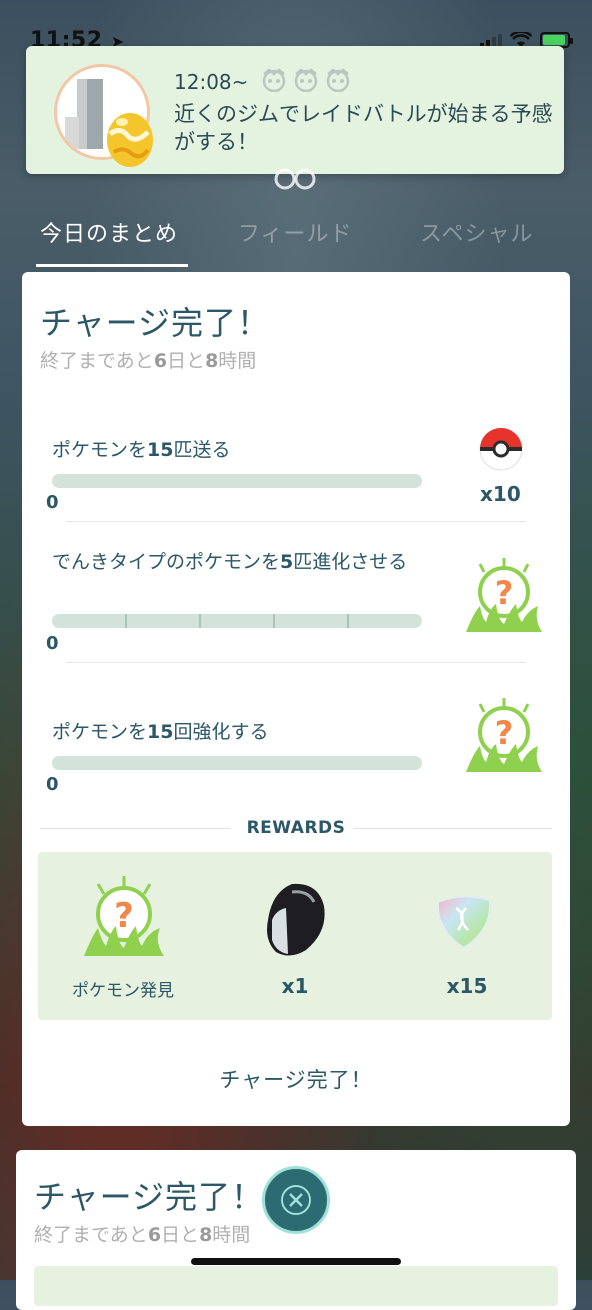  Describe the element at coordinates (296, 1079) in the screenshot. I see `charge-complete-button: チャージ完了！` at that location.